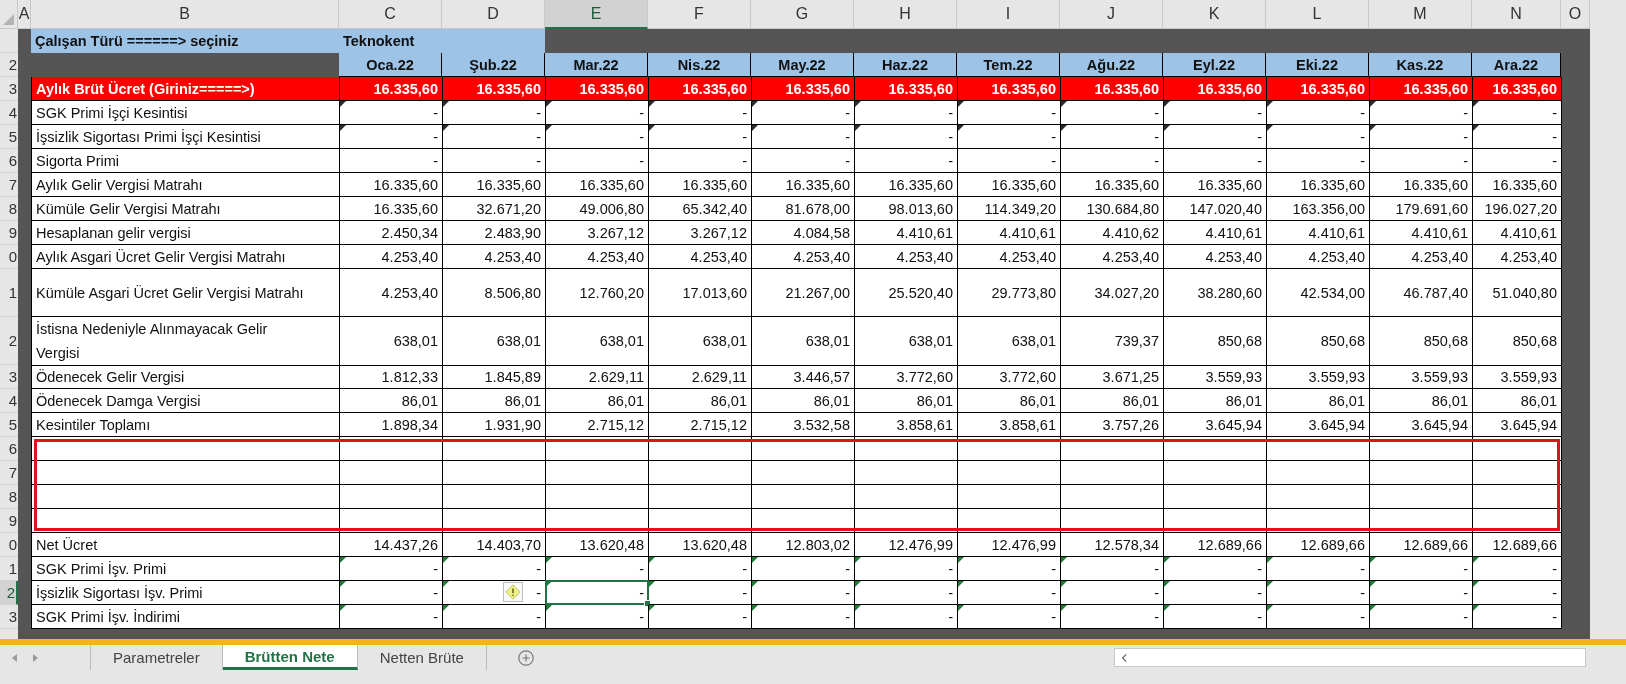 This screenshot has height=684, width=1626. Describe the element at coordinates (8, 19) in the screenshot. I see `select-all-icon` at that location.